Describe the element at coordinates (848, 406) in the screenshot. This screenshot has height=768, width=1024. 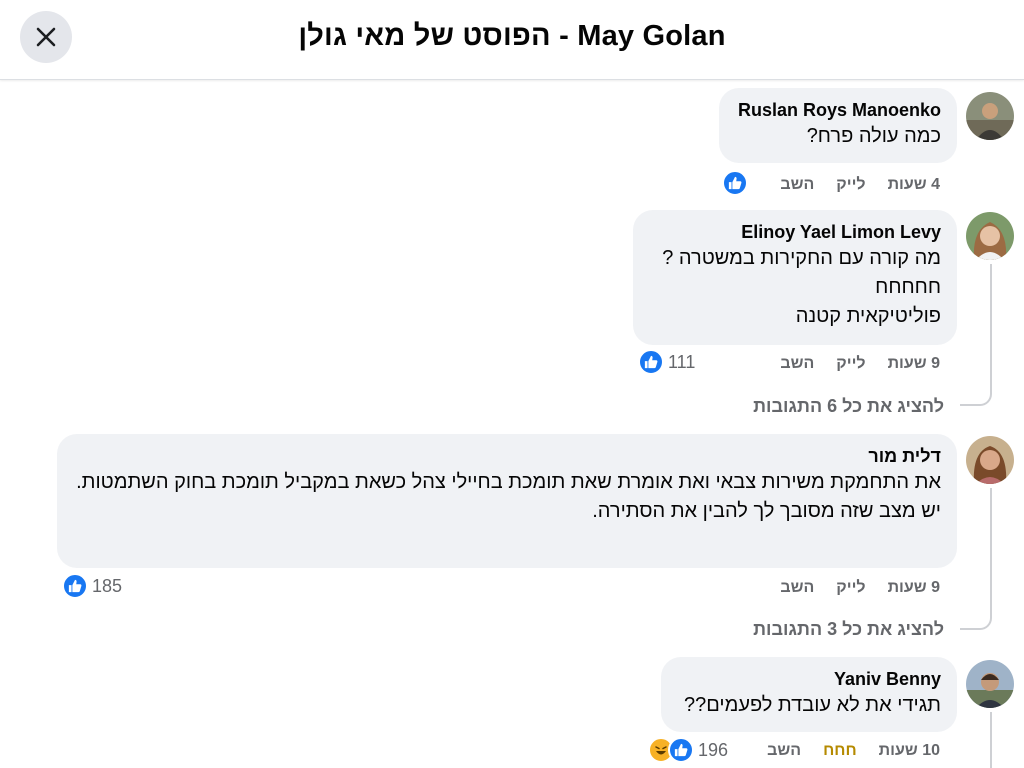
I see `view-replies-link: להציג את כל 6 התגובות` at that location.